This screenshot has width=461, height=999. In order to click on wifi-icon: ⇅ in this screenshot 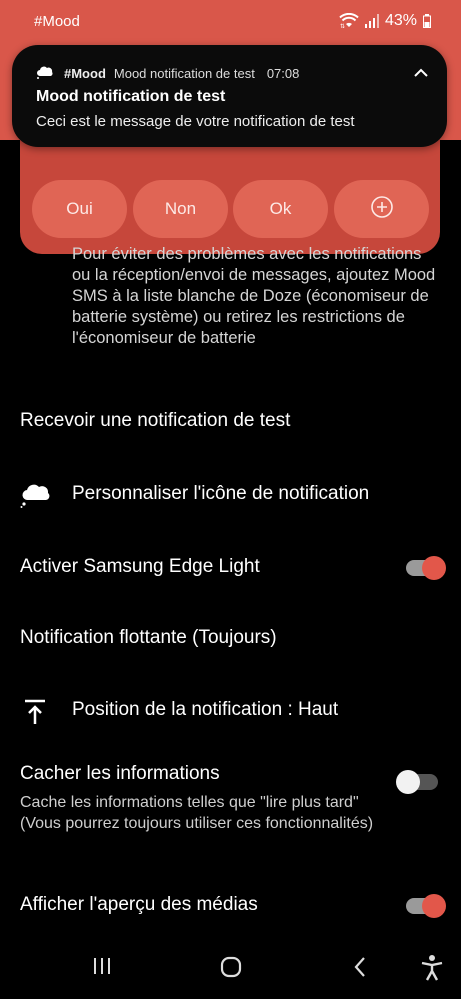, I will do `click(349, 21)`.